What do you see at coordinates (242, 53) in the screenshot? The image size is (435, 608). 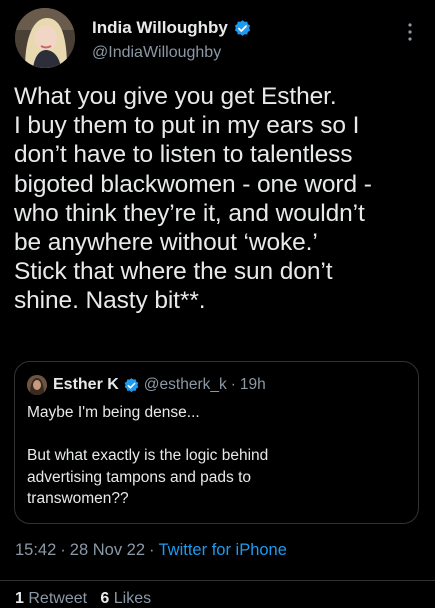 I see `author-handle: @IndiaWilloughby` at bounding box center [242, 53].